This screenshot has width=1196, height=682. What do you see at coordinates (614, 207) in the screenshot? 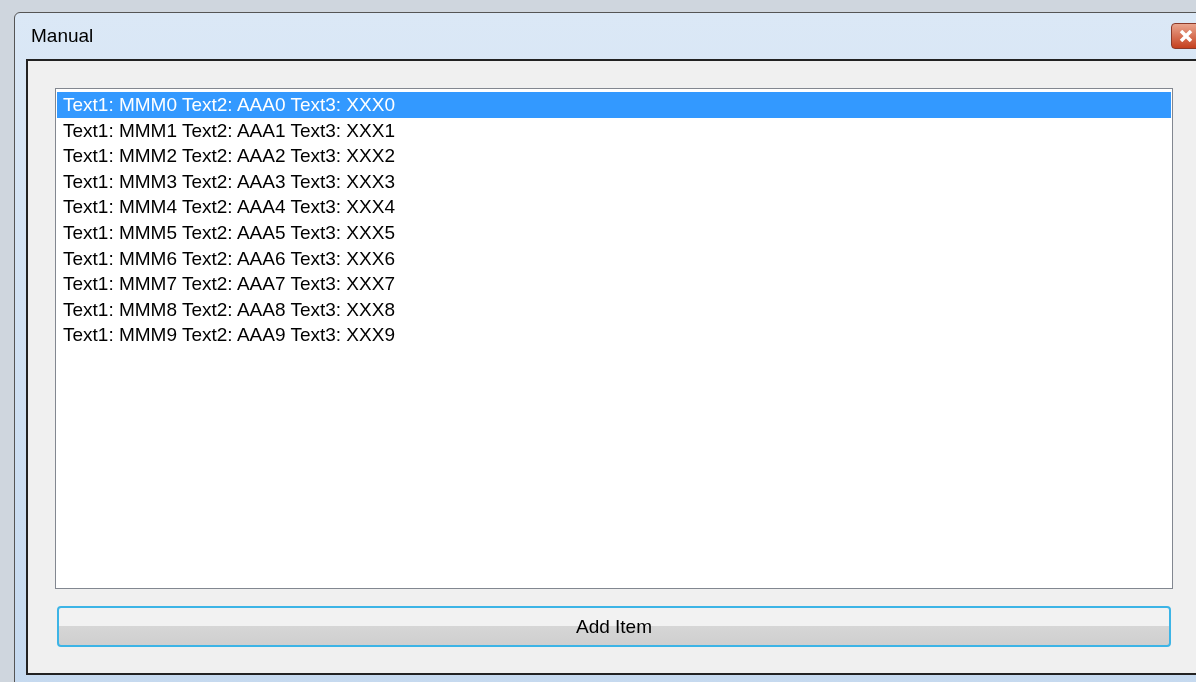
I see `list-item: Text1: MMM4 Text2: AAA4 Text3: XXX4` at bounding box center [614, 207].